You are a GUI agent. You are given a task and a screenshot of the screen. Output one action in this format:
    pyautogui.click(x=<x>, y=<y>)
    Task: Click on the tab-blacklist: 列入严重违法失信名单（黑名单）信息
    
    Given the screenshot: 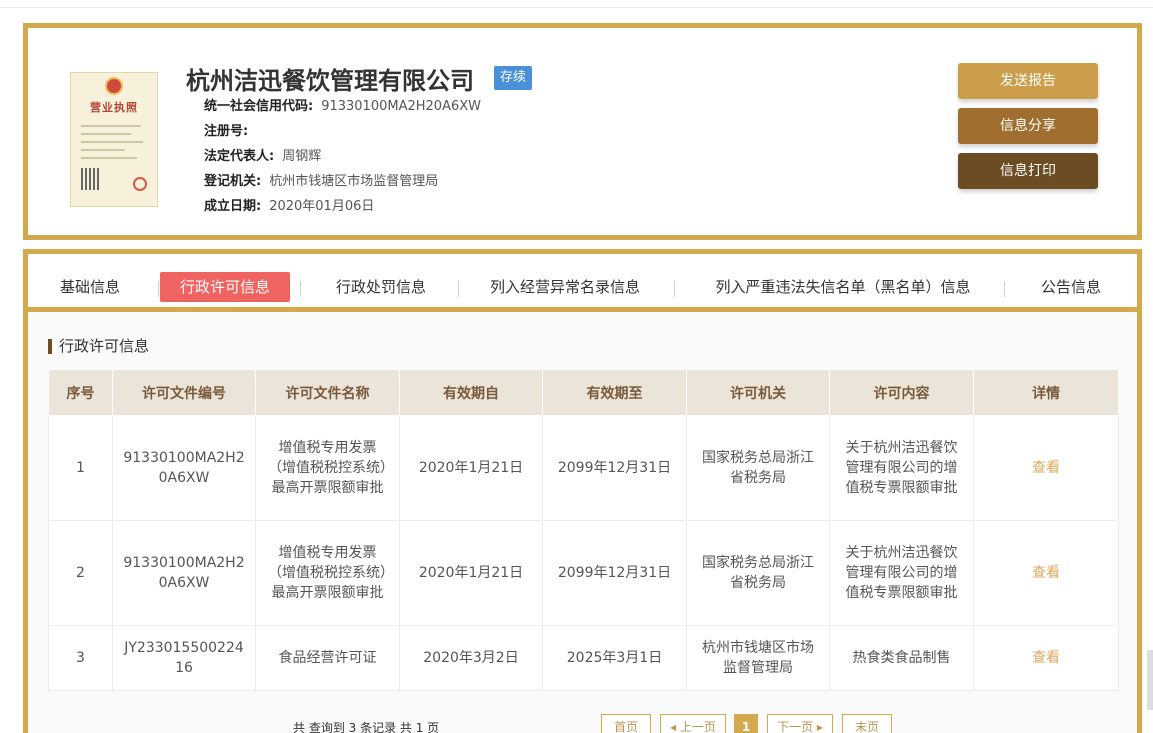 What is the action you would take?
    pyautogui.click(x=843, y=287)
    